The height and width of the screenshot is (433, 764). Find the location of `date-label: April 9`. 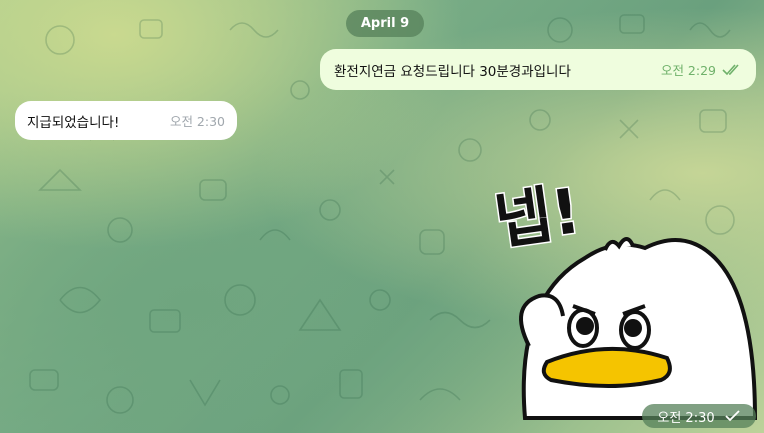

date-label: April 9 is located at coordinates (385, 23).